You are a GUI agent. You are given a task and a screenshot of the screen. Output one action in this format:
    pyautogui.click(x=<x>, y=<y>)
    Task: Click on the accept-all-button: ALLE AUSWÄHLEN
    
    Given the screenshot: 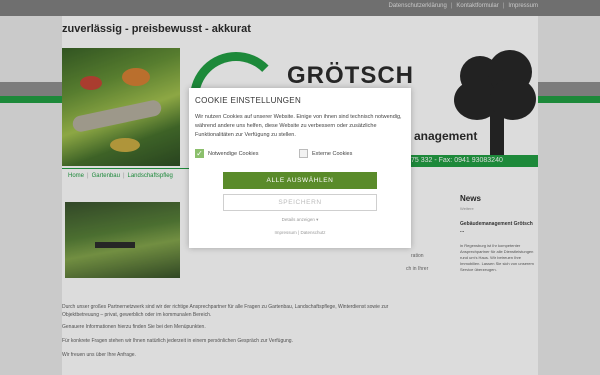 What is the action you would take?
    pyautogui.click(x=300, y=180)
    